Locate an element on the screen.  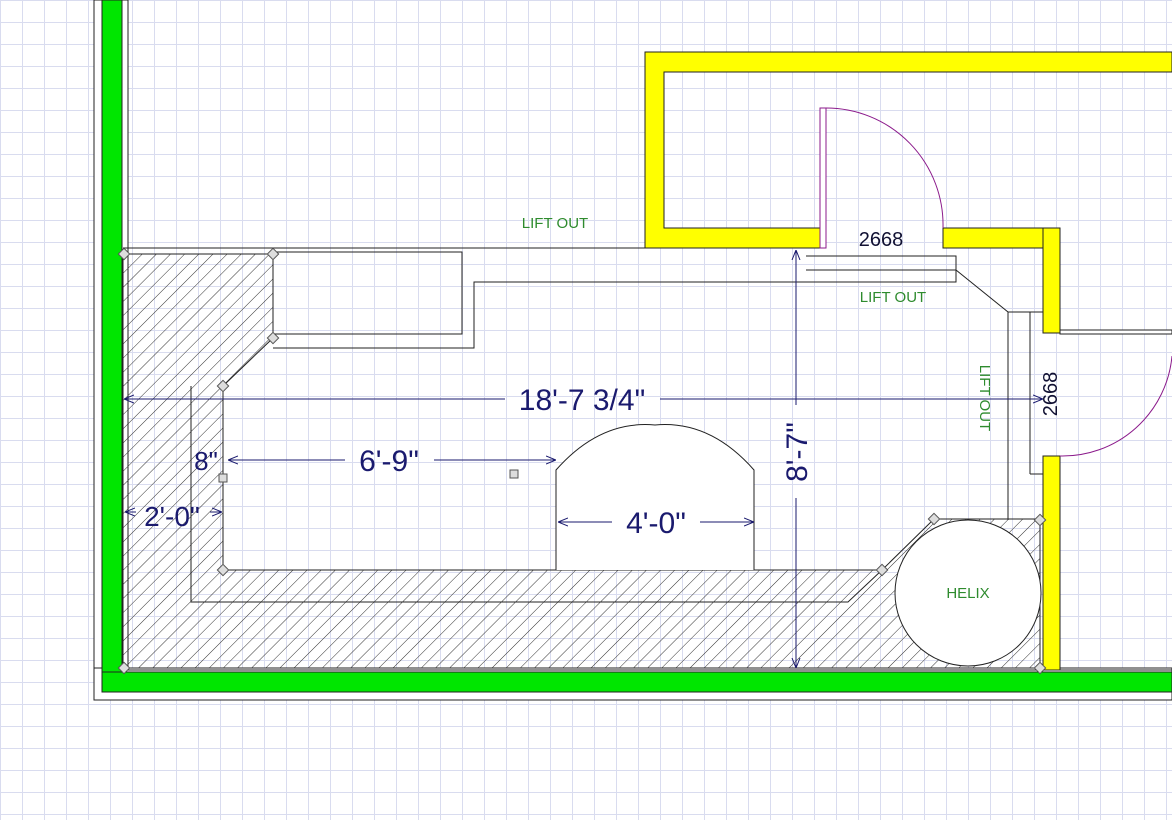
dimension-offset: 8" is located at coordinates (206, 461).